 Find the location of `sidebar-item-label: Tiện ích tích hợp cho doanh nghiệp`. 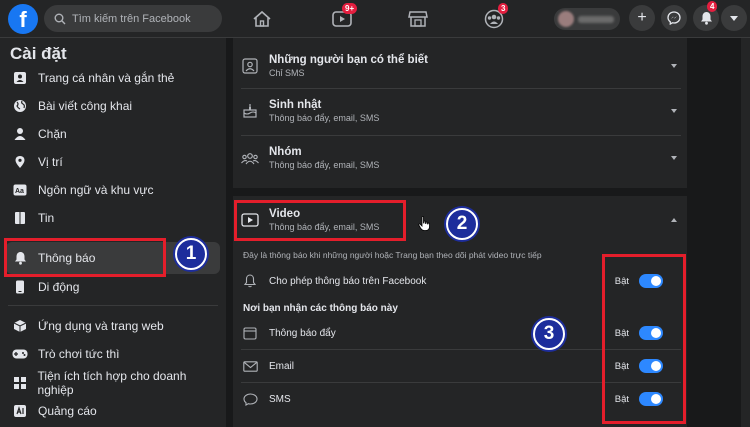

sidebar-item-label: Tiện ích tích hợp cho doanh nghiệp is located at coordinates (112, 383).